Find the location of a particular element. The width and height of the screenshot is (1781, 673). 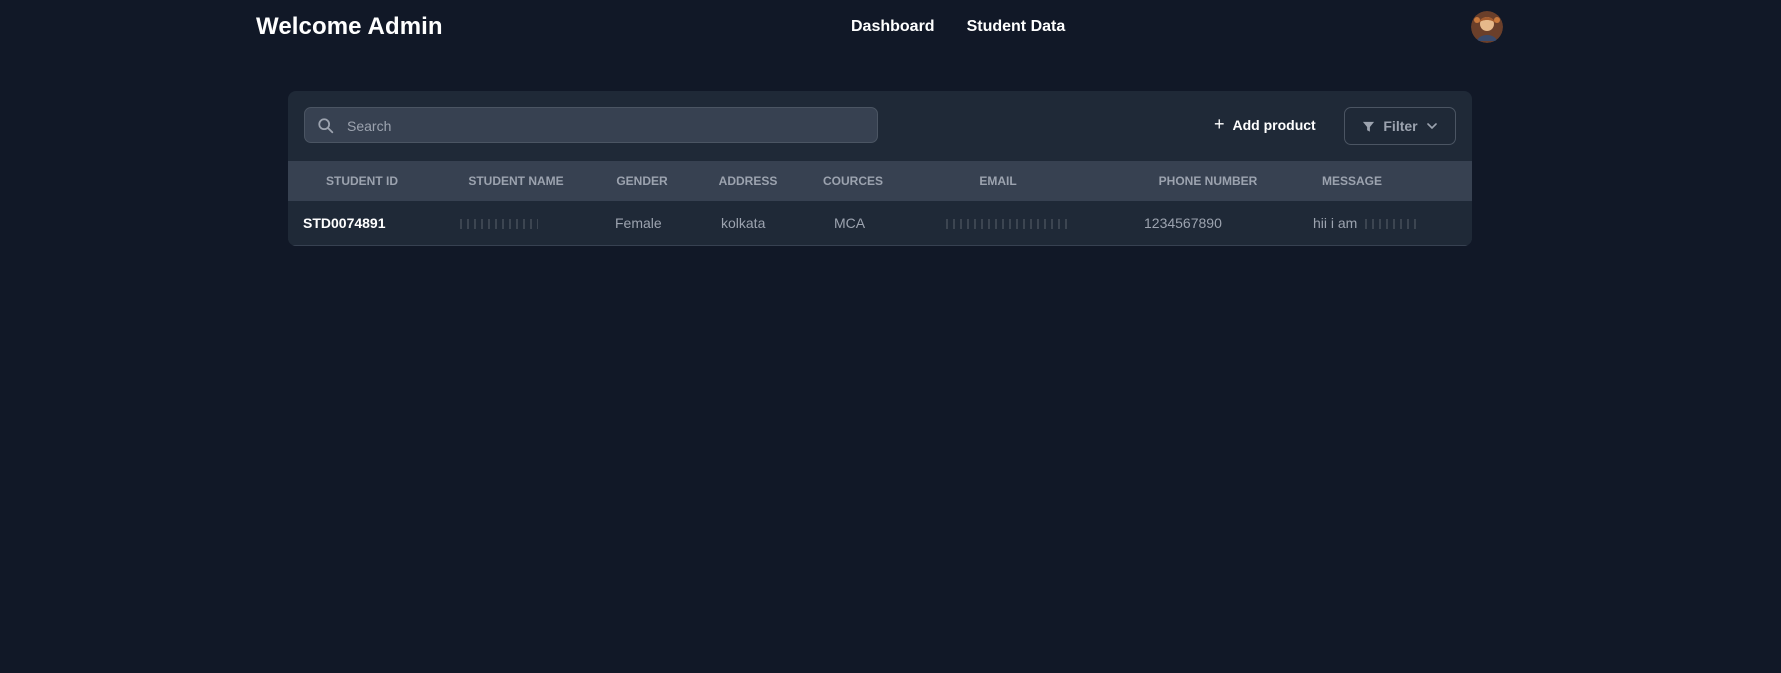

filter-button: Filter is located at coordinates (1400, 126).